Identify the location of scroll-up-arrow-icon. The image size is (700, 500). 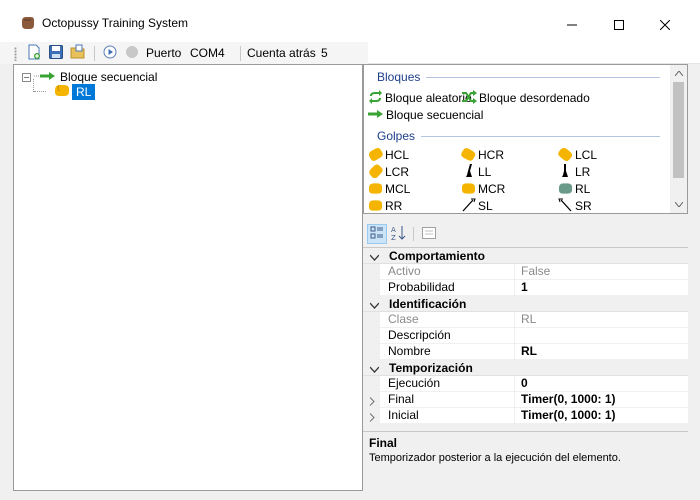
(678, 73).